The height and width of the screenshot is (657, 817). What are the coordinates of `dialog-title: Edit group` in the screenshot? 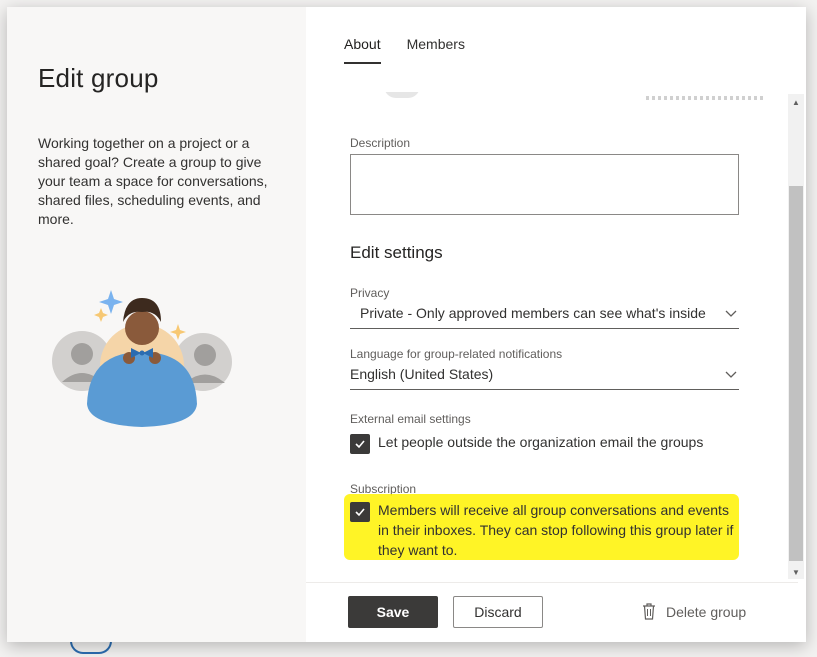 It's located at (98, 78).